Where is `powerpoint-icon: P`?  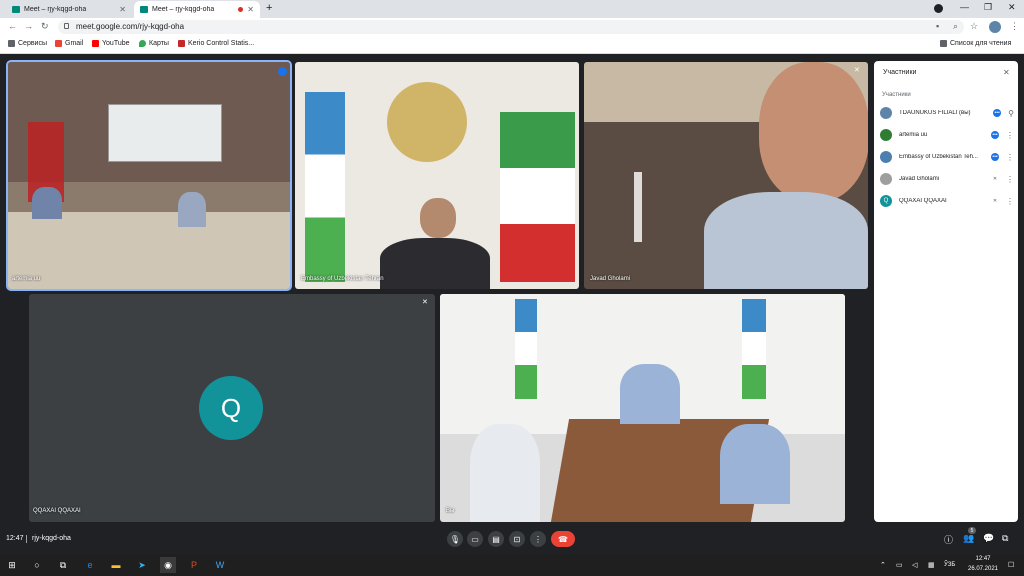 powerpoint-icon: P is located at coordinates (194, 565).